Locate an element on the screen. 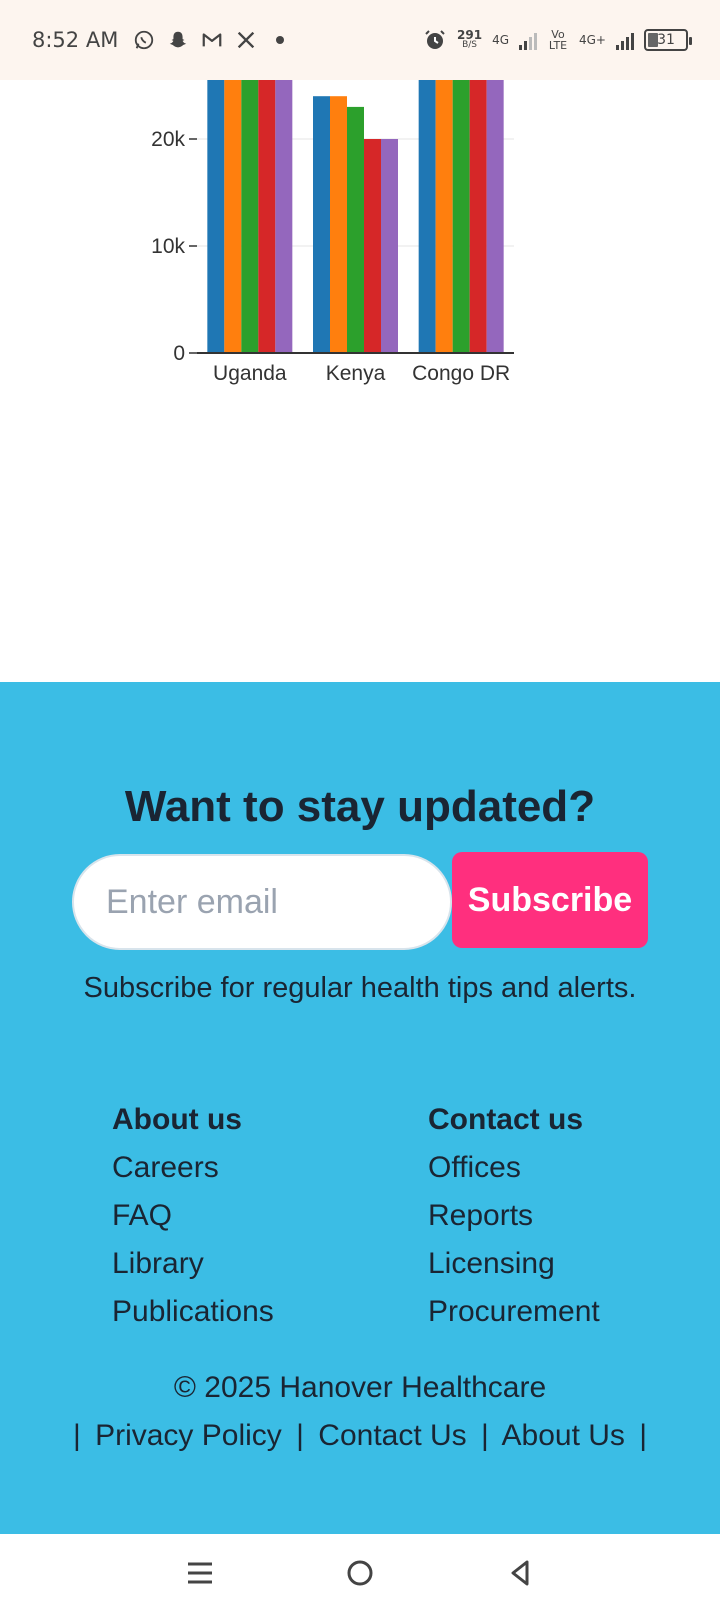 The width and height of the screenshot is (720, 1612). about-us-link: About Us is located at coordinates (563, 1435).